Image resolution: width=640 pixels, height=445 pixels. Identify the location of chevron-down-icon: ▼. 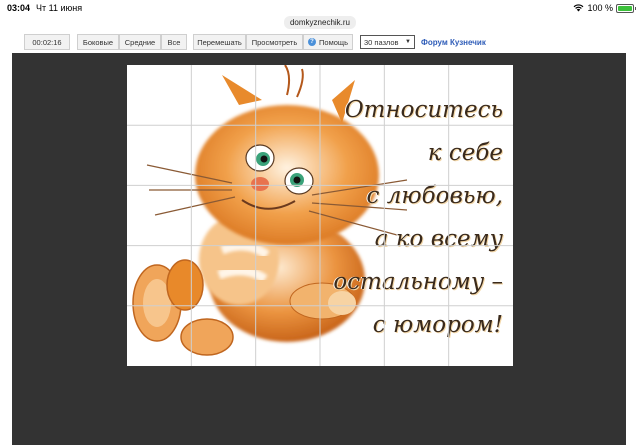
(408, 42).